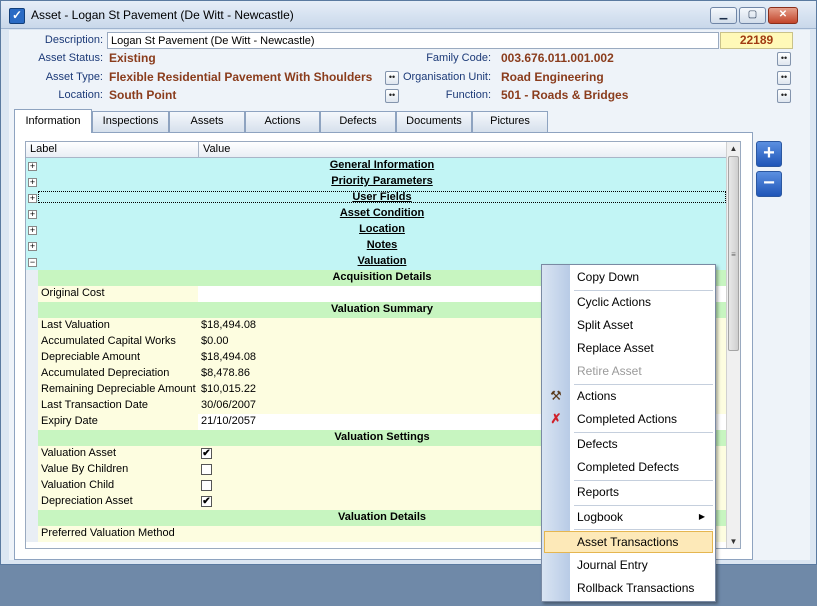 This screenshot has height=606, width=817. What do you see at coordinates (784, 78) in the screenshot?
I see `organisation-unit-lookup-button: ••` at bounding box center [784, 78].